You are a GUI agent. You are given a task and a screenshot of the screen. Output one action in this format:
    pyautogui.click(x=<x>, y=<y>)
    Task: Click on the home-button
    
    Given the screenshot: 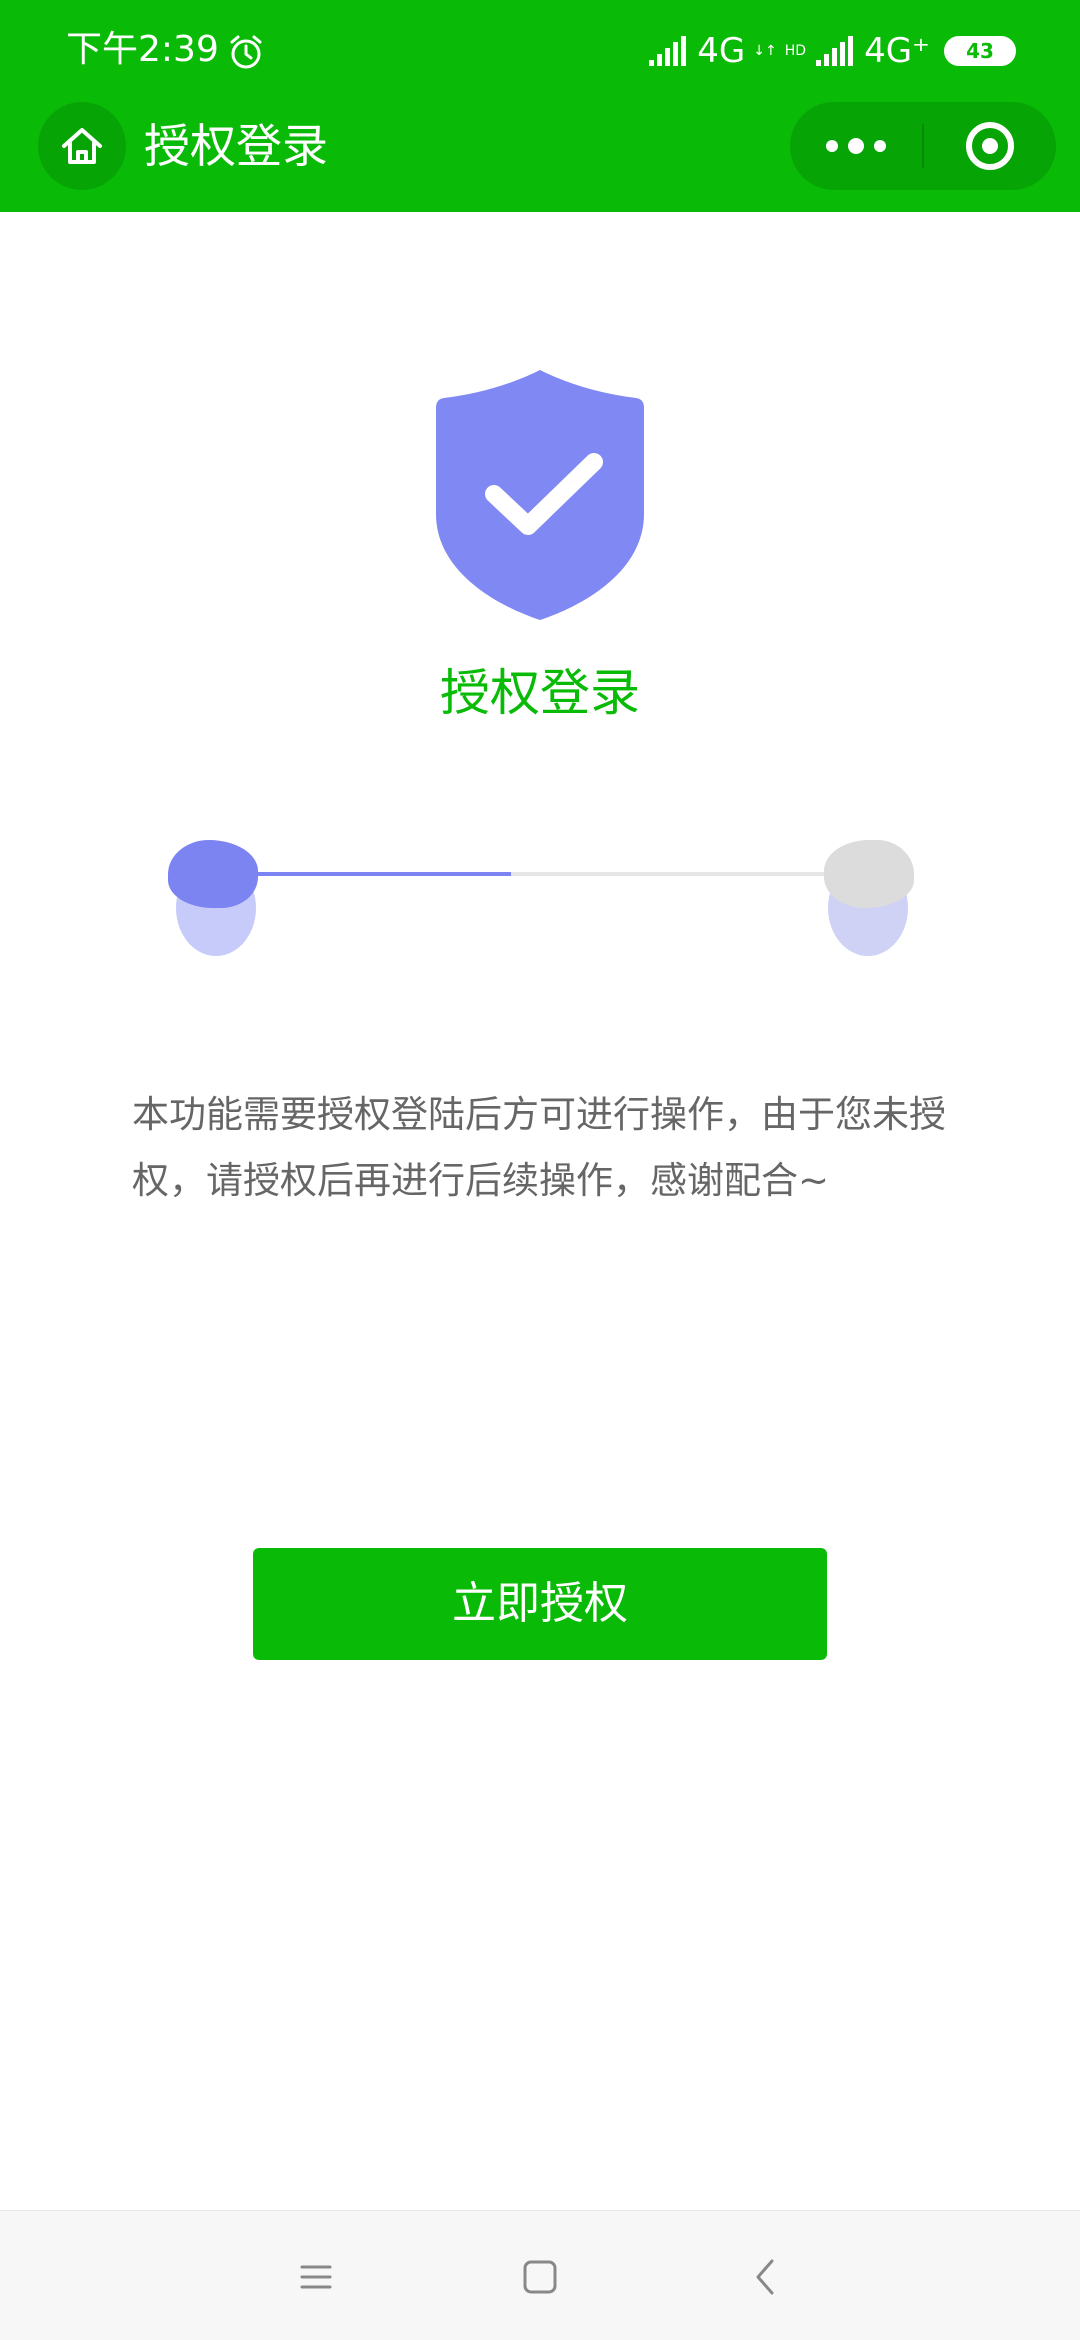 What is the action you would take?
    pyautogui.click(x=82, y=146)
    